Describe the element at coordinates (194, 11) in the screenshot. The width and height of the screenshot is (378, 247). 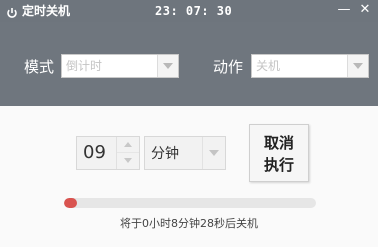
I see `clock-display: 23: 07: 30` at that location.